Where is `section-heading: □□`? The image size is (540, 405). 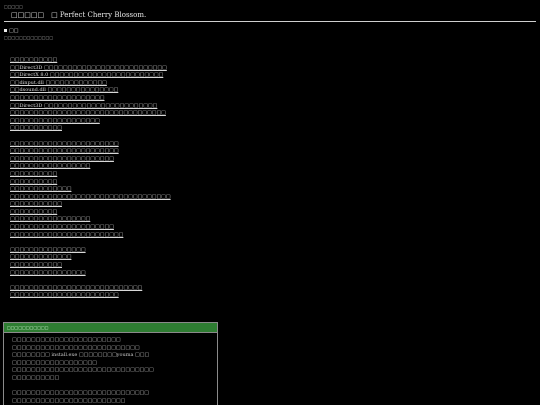
section-heading: □□ is located at coordinates (11, 31).